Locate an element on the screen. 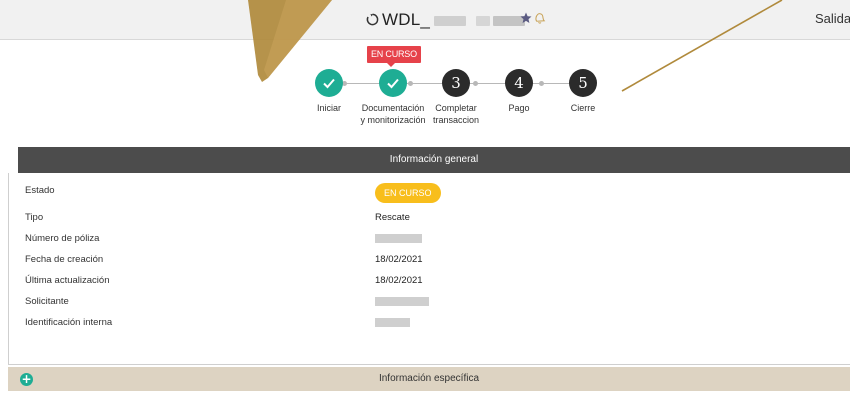 The width and height of the screenshot is (850, 395). value-fecha-creacion: 18/02/2021 is located at coordinates (399, 259).